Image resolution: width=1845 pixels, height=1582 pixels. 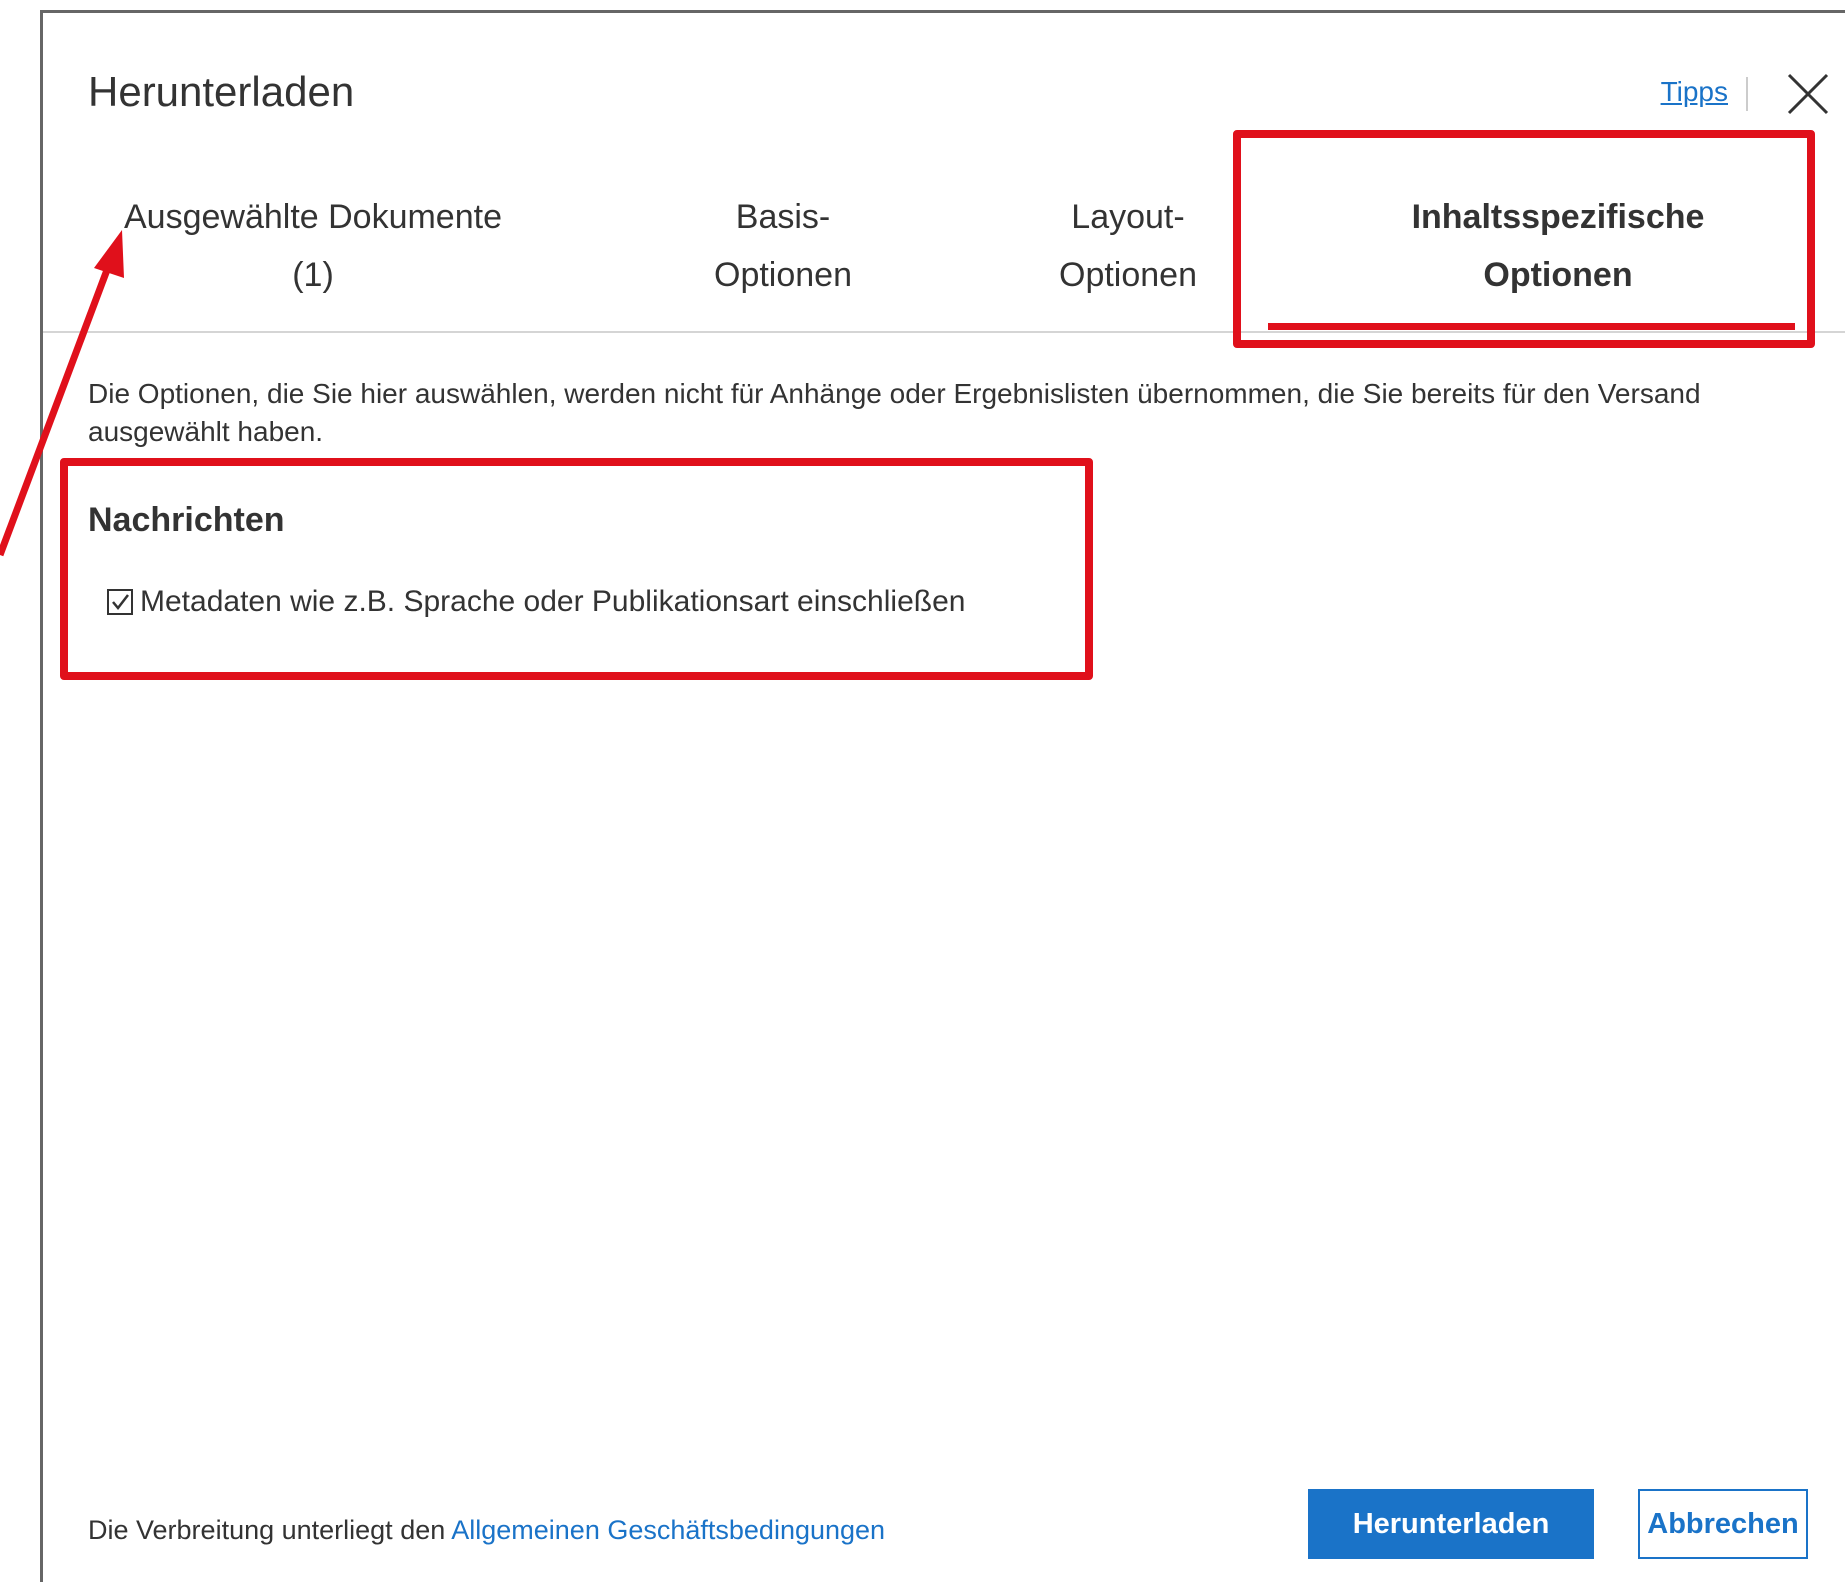 I want to click on tab-content-specific-options: Inhaltsspezifische Optionen, so click(x=1558, y=246).